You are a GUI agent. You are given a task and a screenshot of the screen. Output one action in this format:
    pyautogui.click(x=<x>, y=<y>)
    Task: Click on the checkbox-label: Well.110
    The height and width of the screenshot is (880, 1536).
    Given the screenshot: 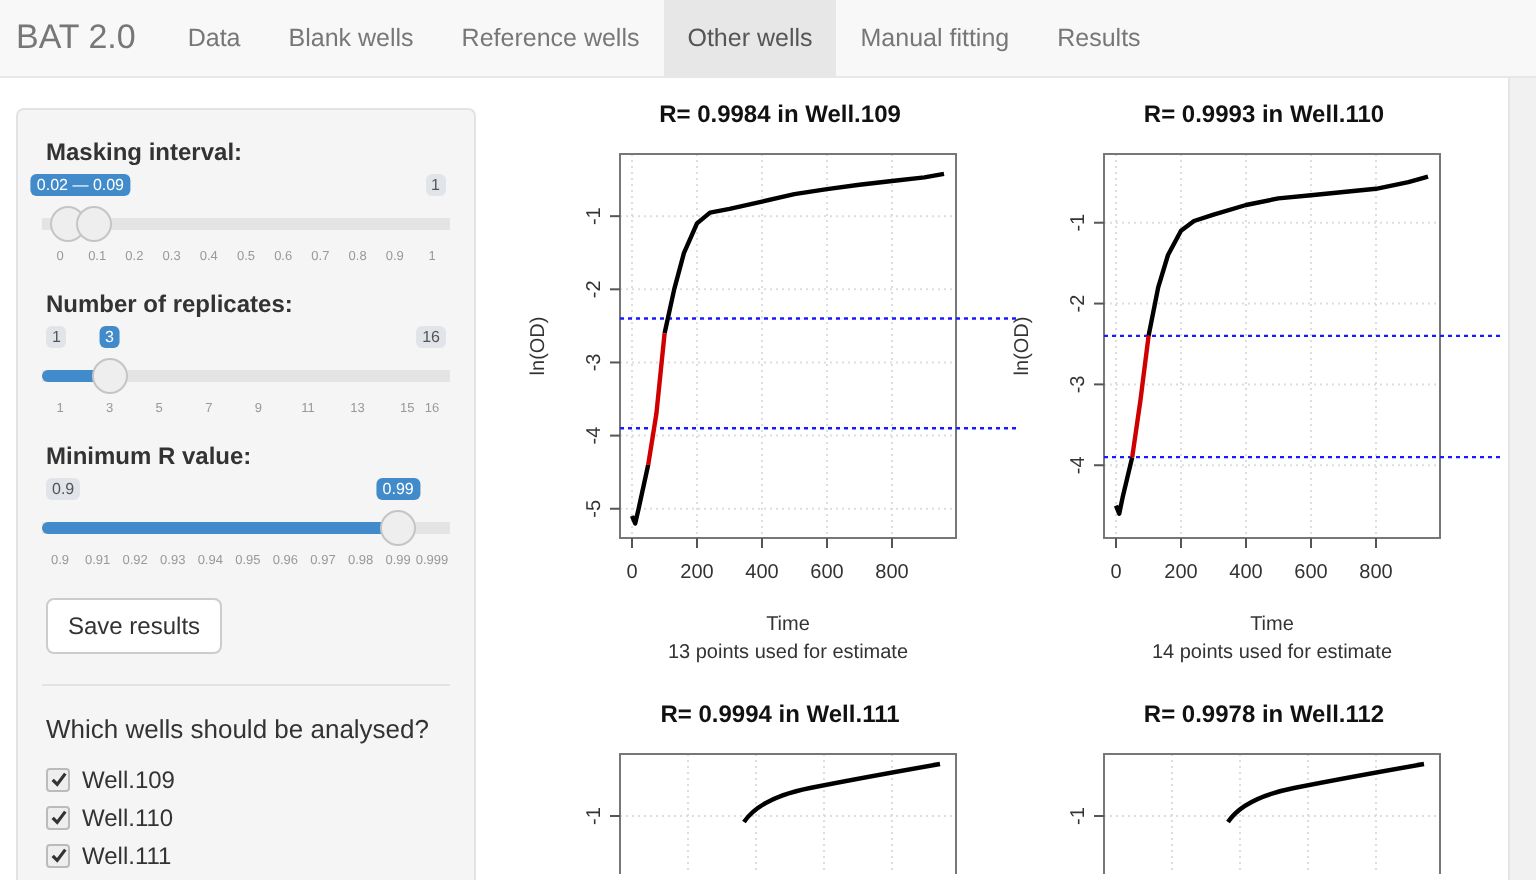 What is the action you would take?
    pyautogui.click(x=128, y=817)
    